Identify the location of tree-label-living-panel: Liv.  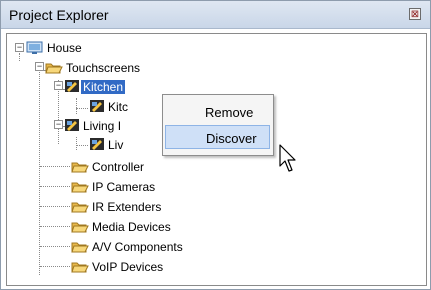
(116, 144).